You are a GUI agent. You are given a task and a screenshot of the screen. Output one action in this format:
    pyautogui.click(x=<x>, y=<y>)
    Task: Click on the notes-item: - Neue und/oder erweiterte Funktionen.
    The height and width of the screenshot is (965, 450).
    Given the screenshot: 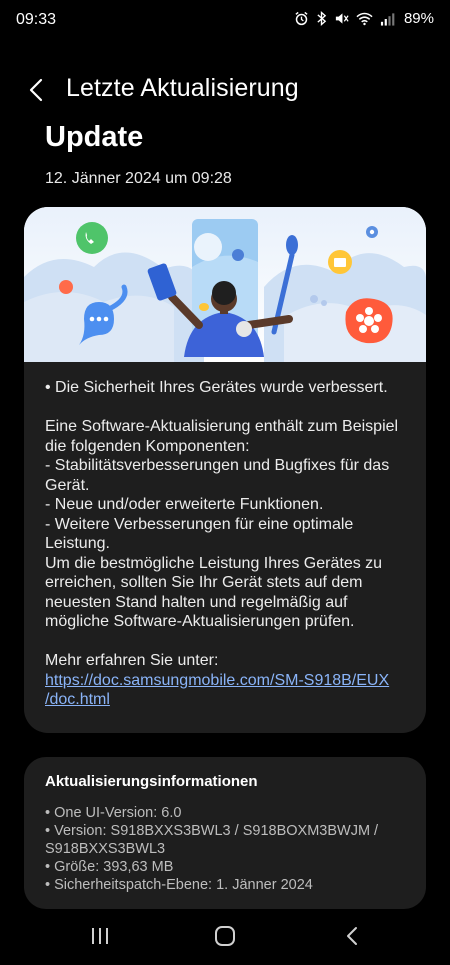 What is the action you would take?
    pyautogui.click(x=184, y=504)
    